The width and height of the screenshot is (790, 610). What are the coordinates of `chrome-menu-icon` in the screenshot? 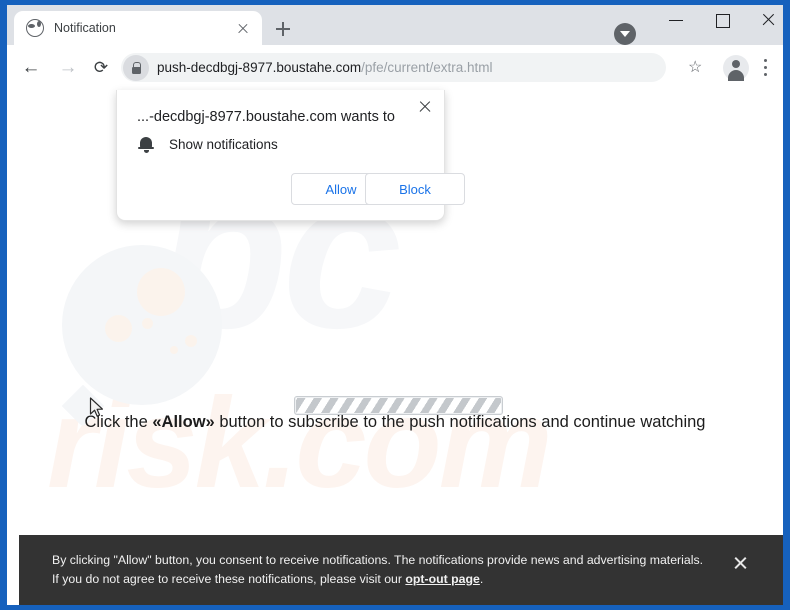 It's located at (765, 68).